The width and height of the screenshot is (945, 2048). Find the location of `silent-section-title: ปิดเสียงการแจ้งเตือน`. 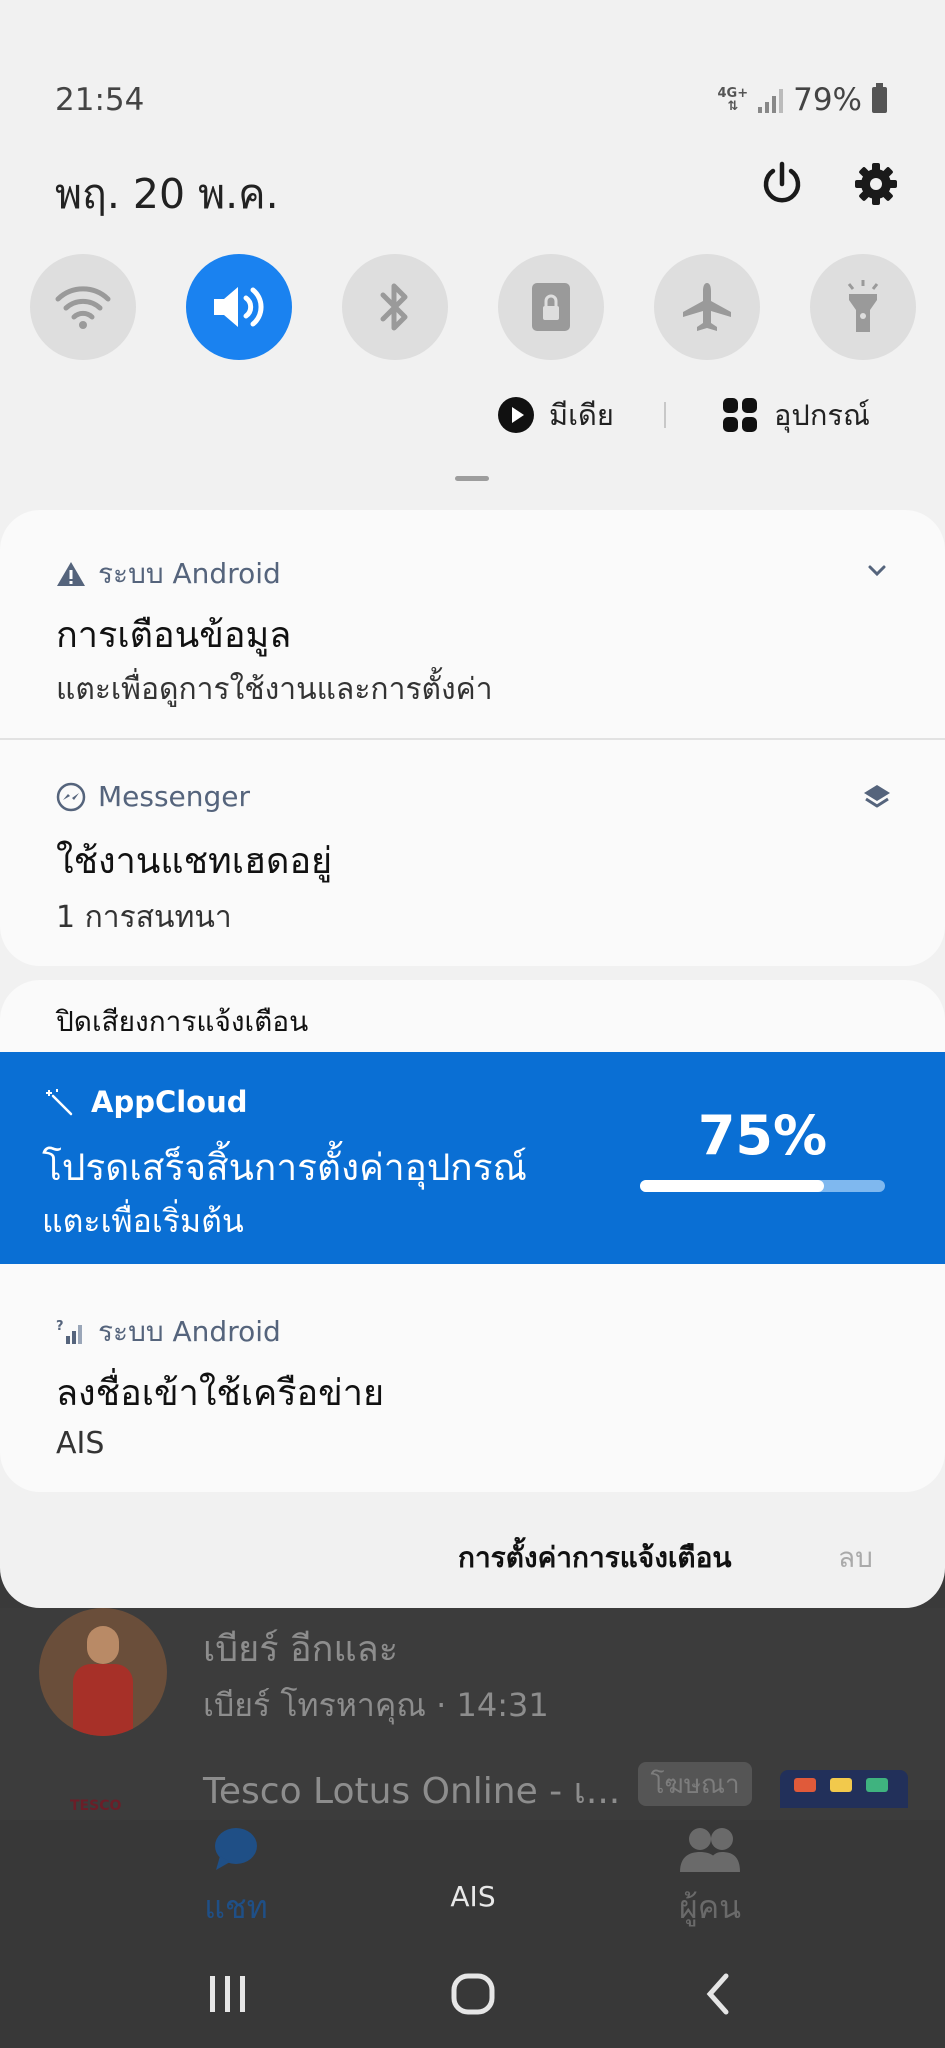

silent-section-title: ปิดเสียงการแจ้งเตือน is located at coordinates (182, 1021).